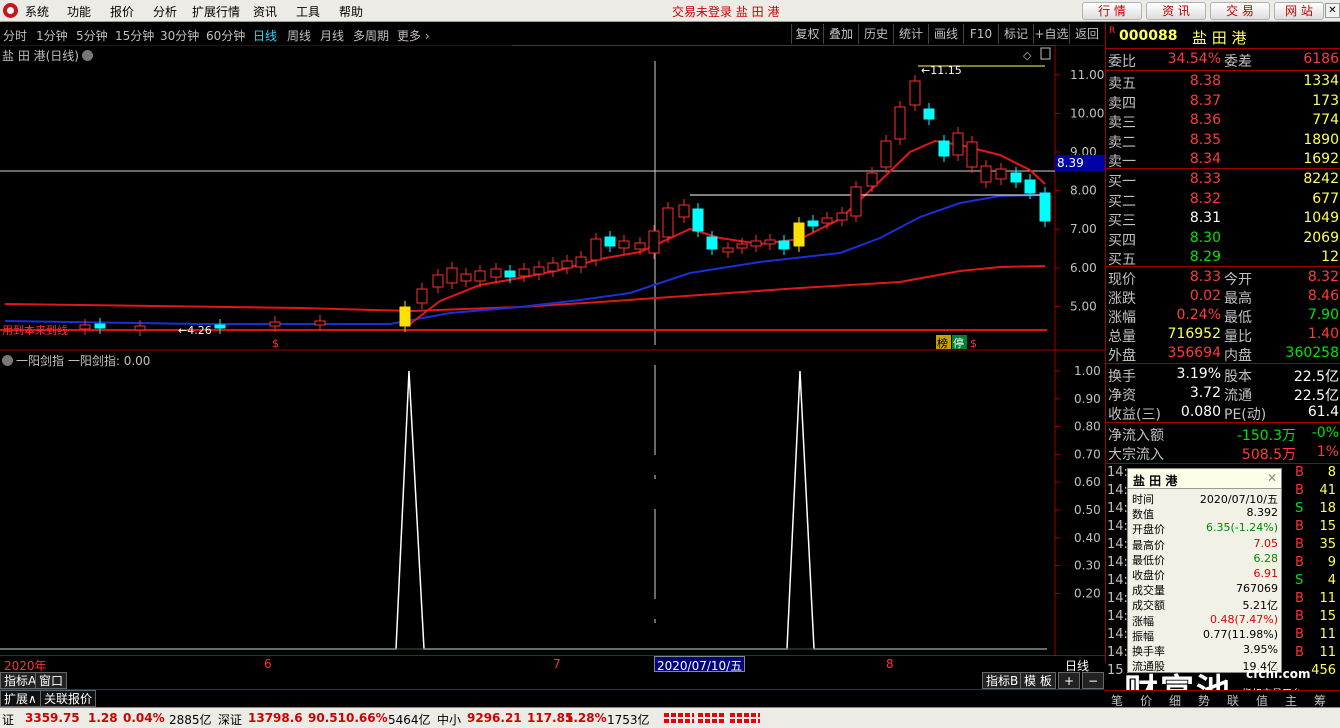 The height and width of the screenshot is (728, 1340). What do you see at coordinates (1325, 100) in the screenshot?
I see `book-volume: 173` at bounding box center [1325, 100].